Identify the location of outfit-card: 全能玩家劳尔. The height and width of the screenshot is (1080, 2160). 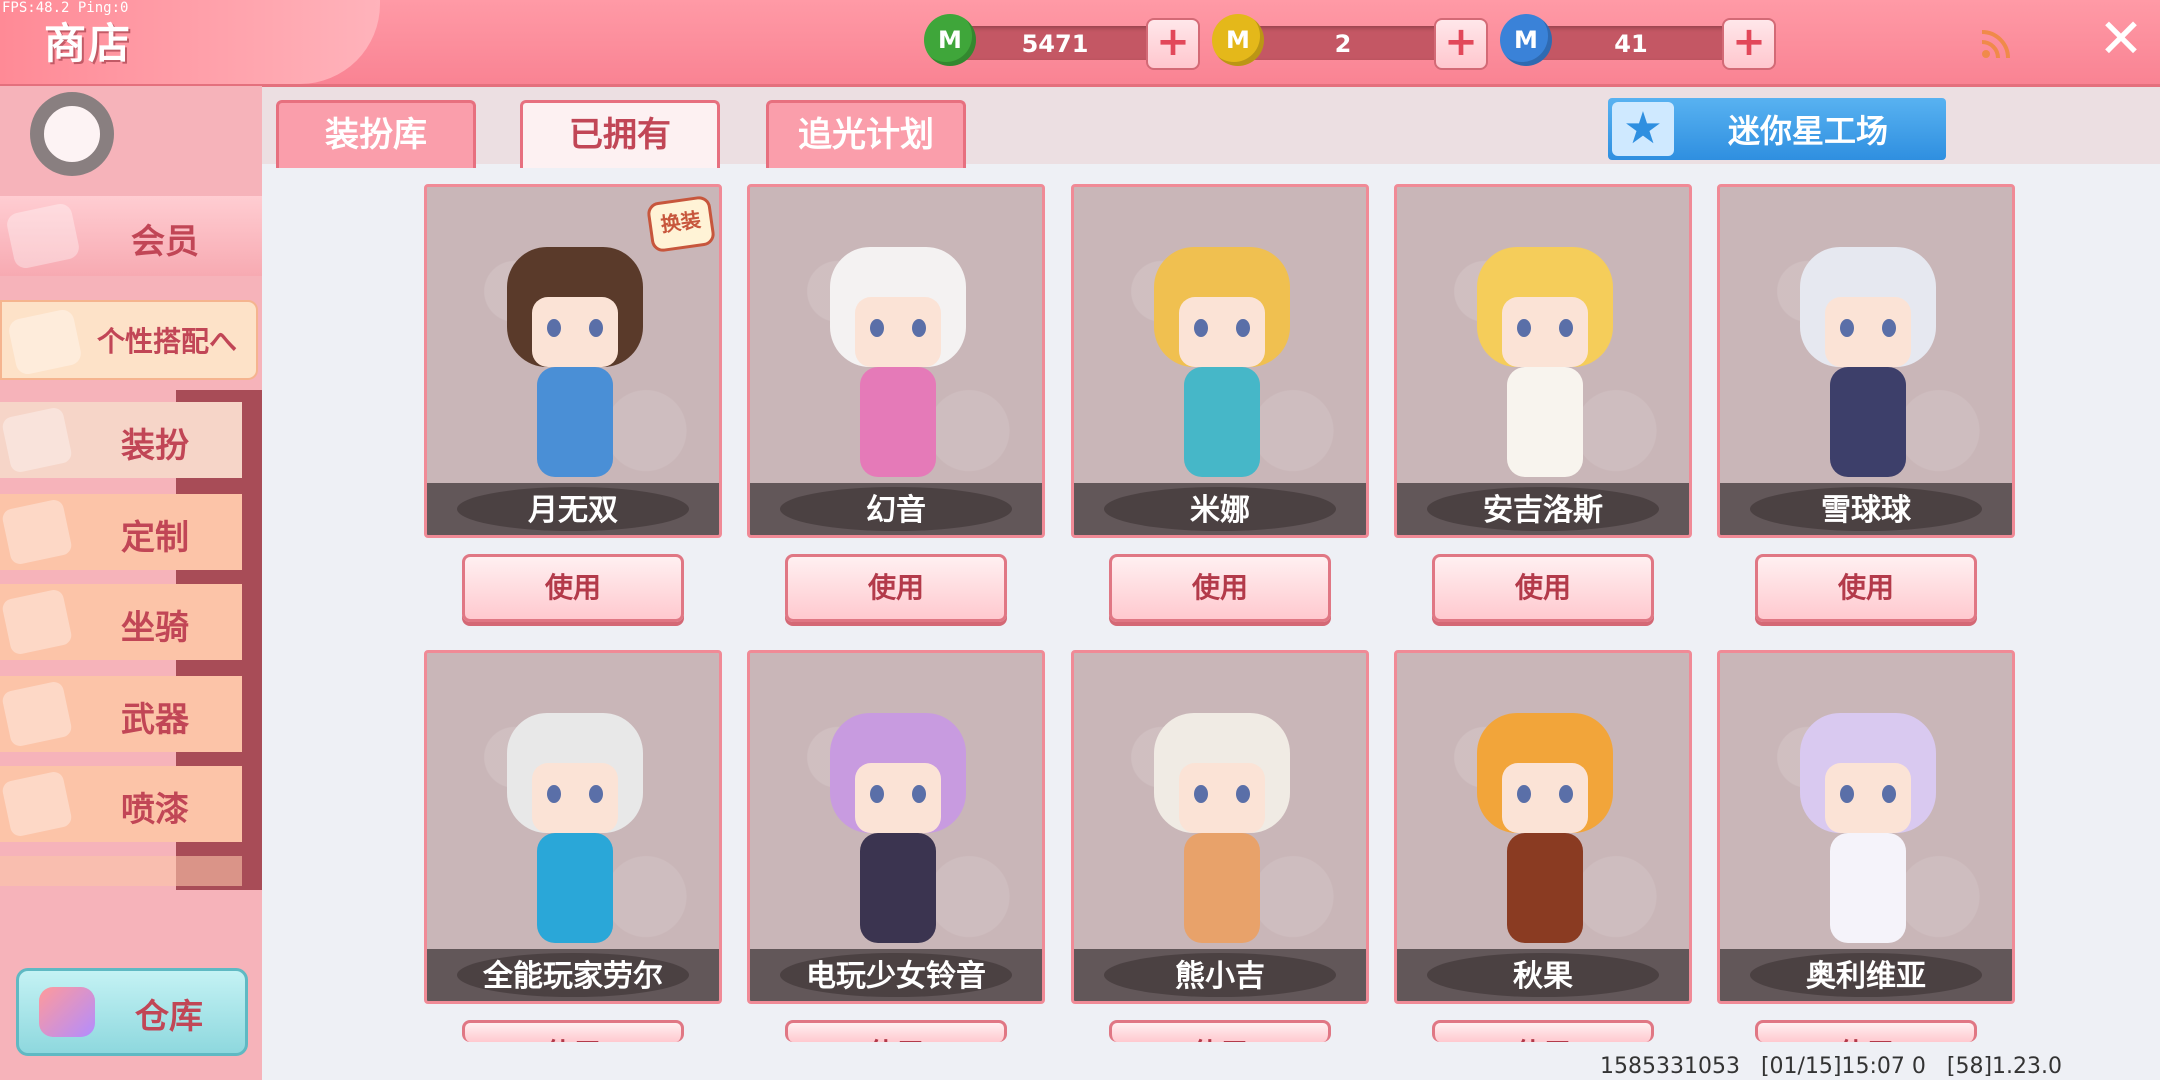
(573, 827).